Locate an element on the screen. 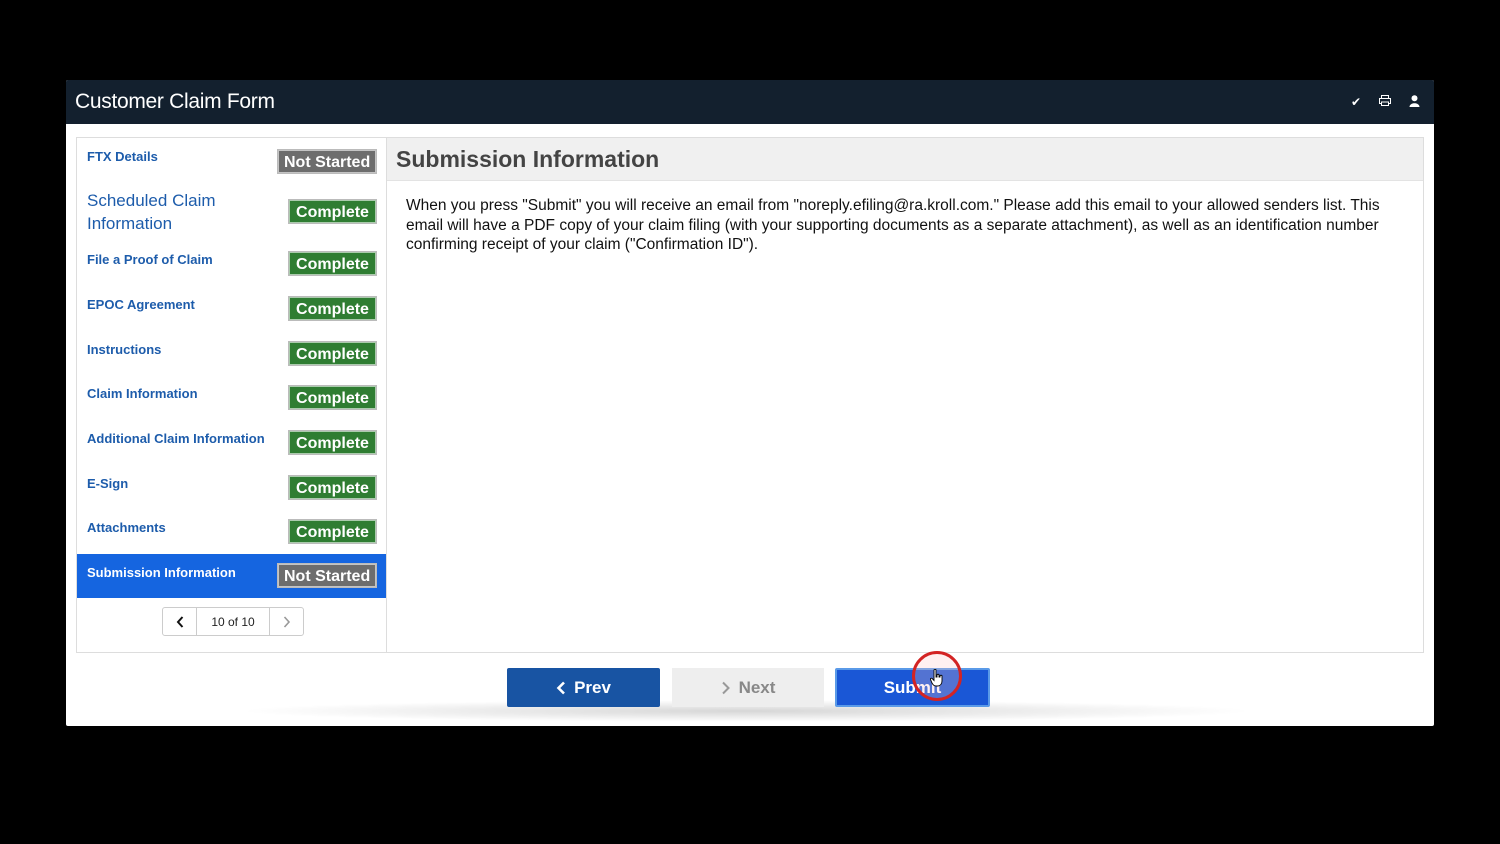 This screenshot has height=844, width=1500. print-icon is located at coordinates (1385, 102).